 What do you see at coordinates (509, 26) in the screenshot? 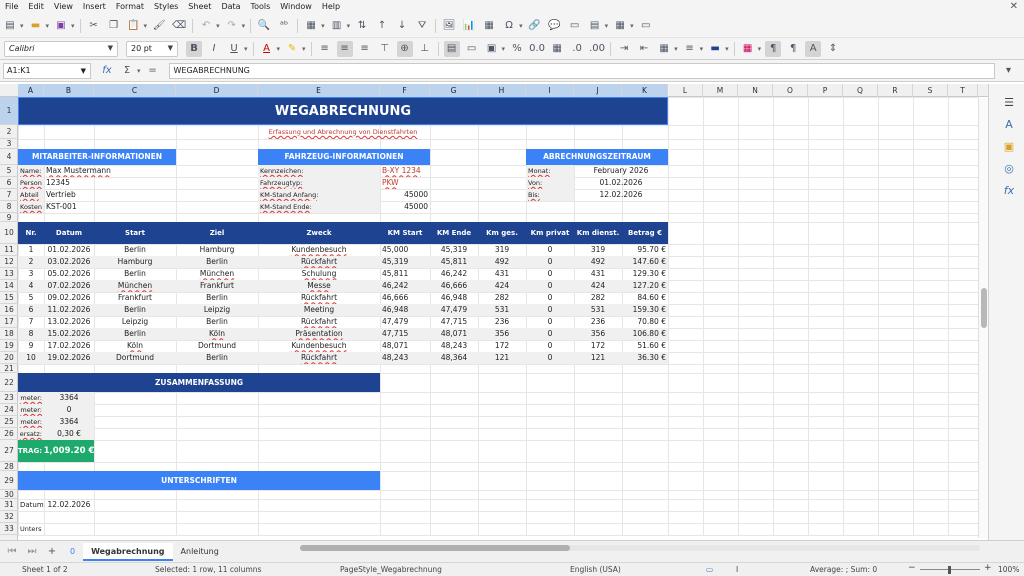
I see `special-character-icon: Ω` at bounding box center [509, 26].